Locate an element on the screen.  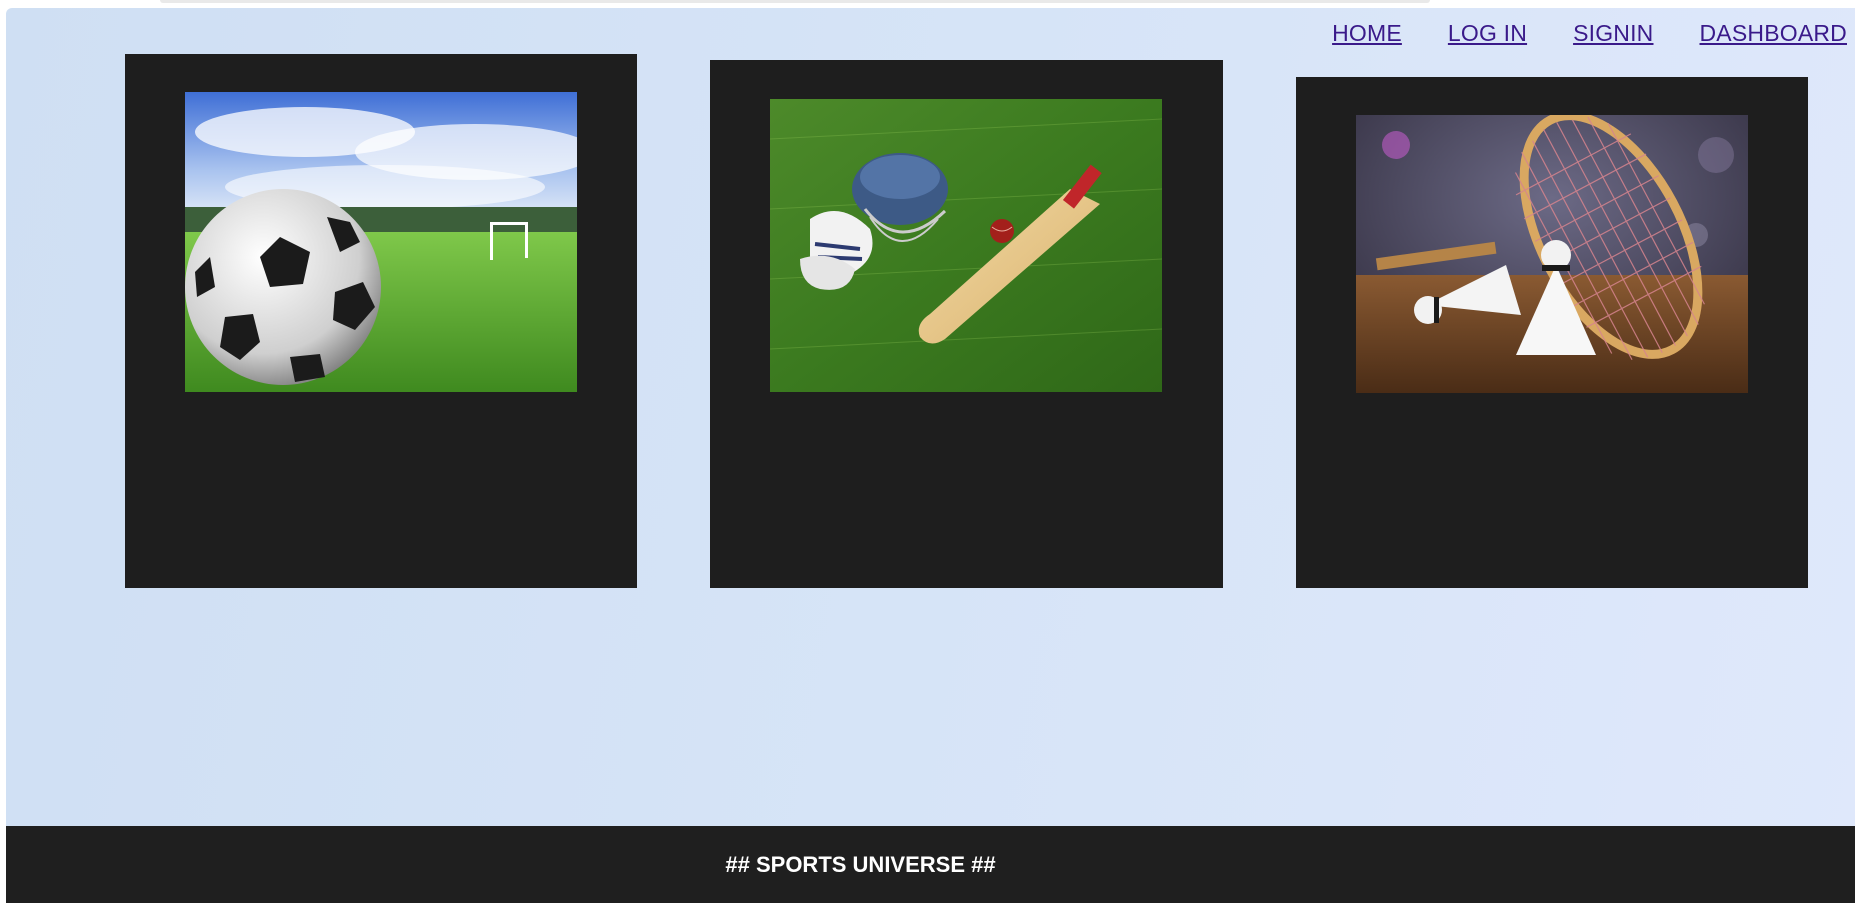
nav-home-link: HOME is located at coordinates (1367, 33).